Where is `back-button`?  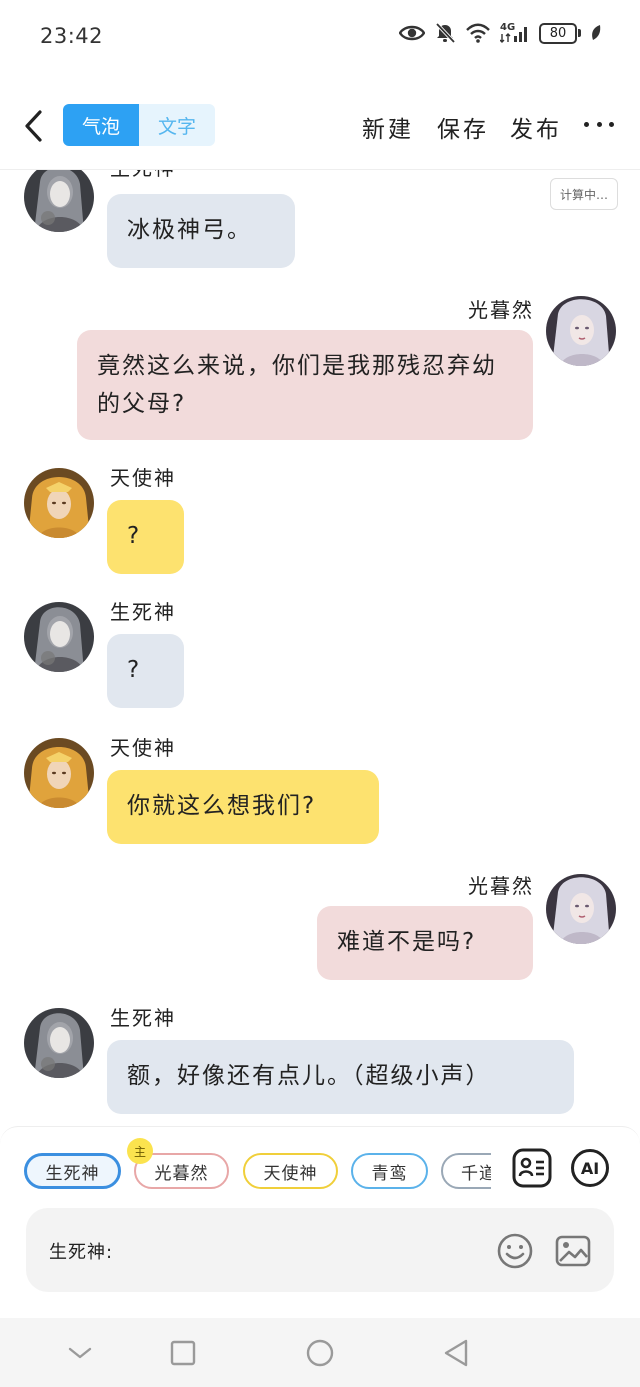 back-button is located at coordinates (33, 126).